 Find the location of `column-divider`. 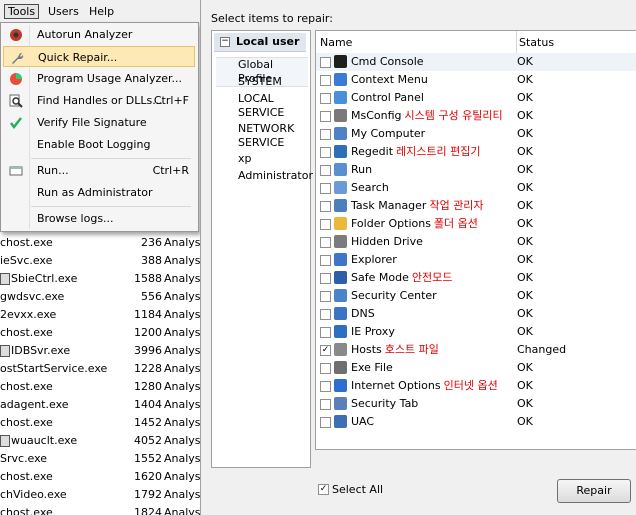

column-divider is located at coordinates (516, 42).